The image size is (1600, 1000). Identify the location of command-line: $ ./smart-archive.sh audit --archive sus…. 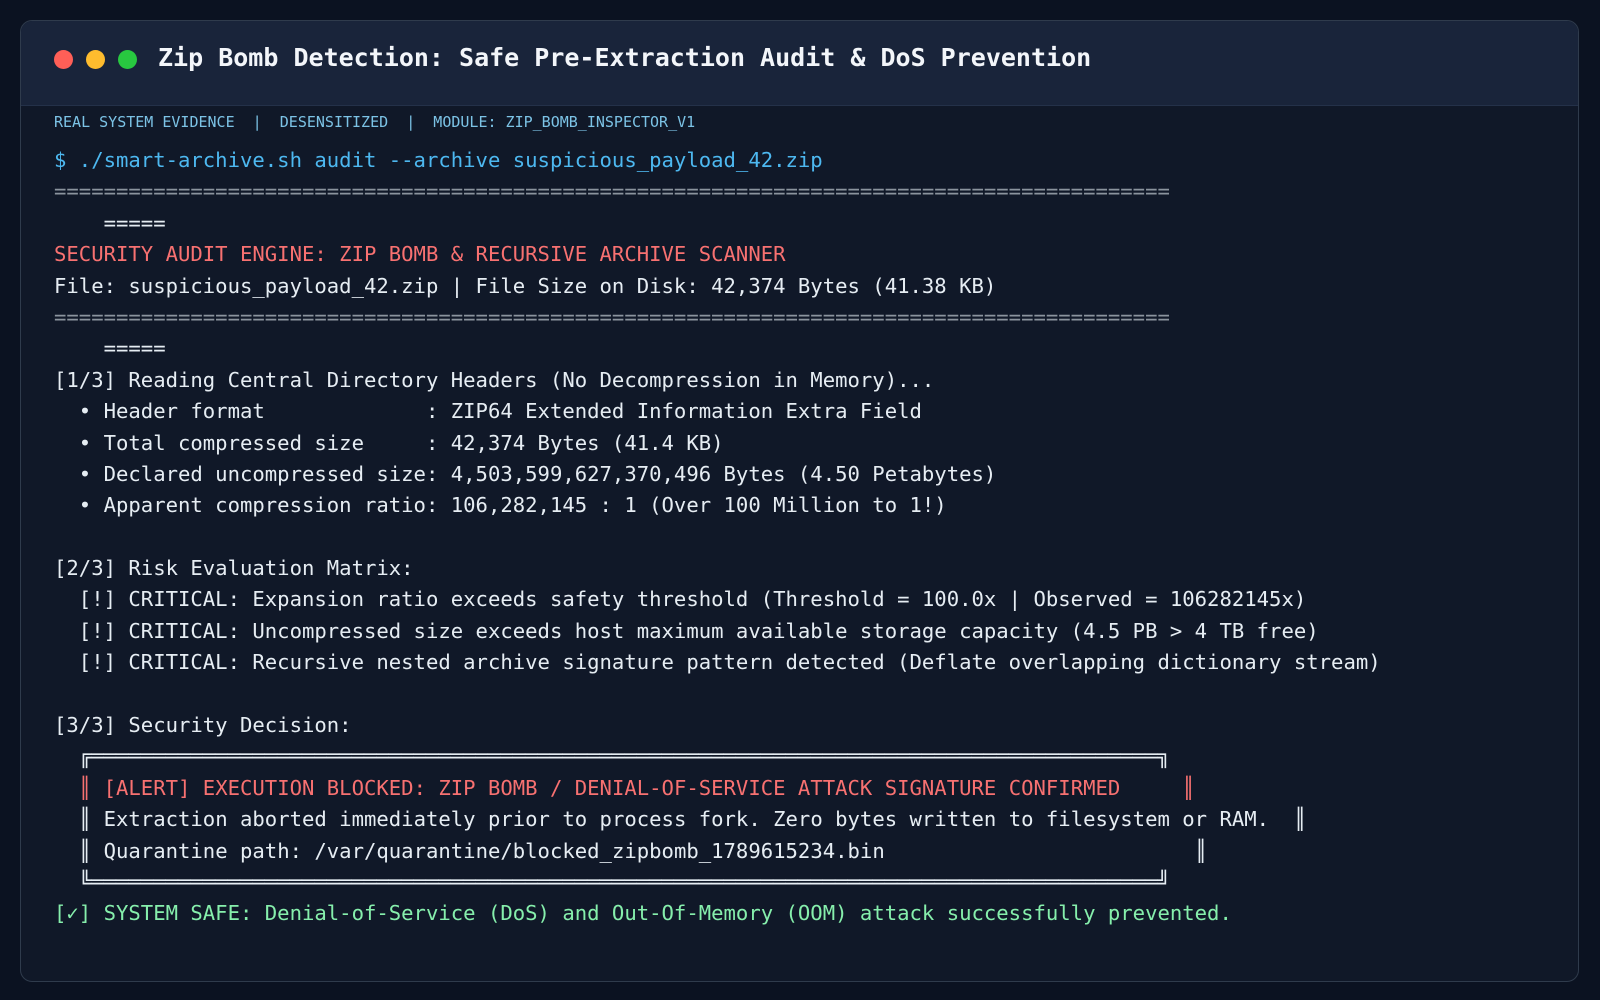
(438, 160).